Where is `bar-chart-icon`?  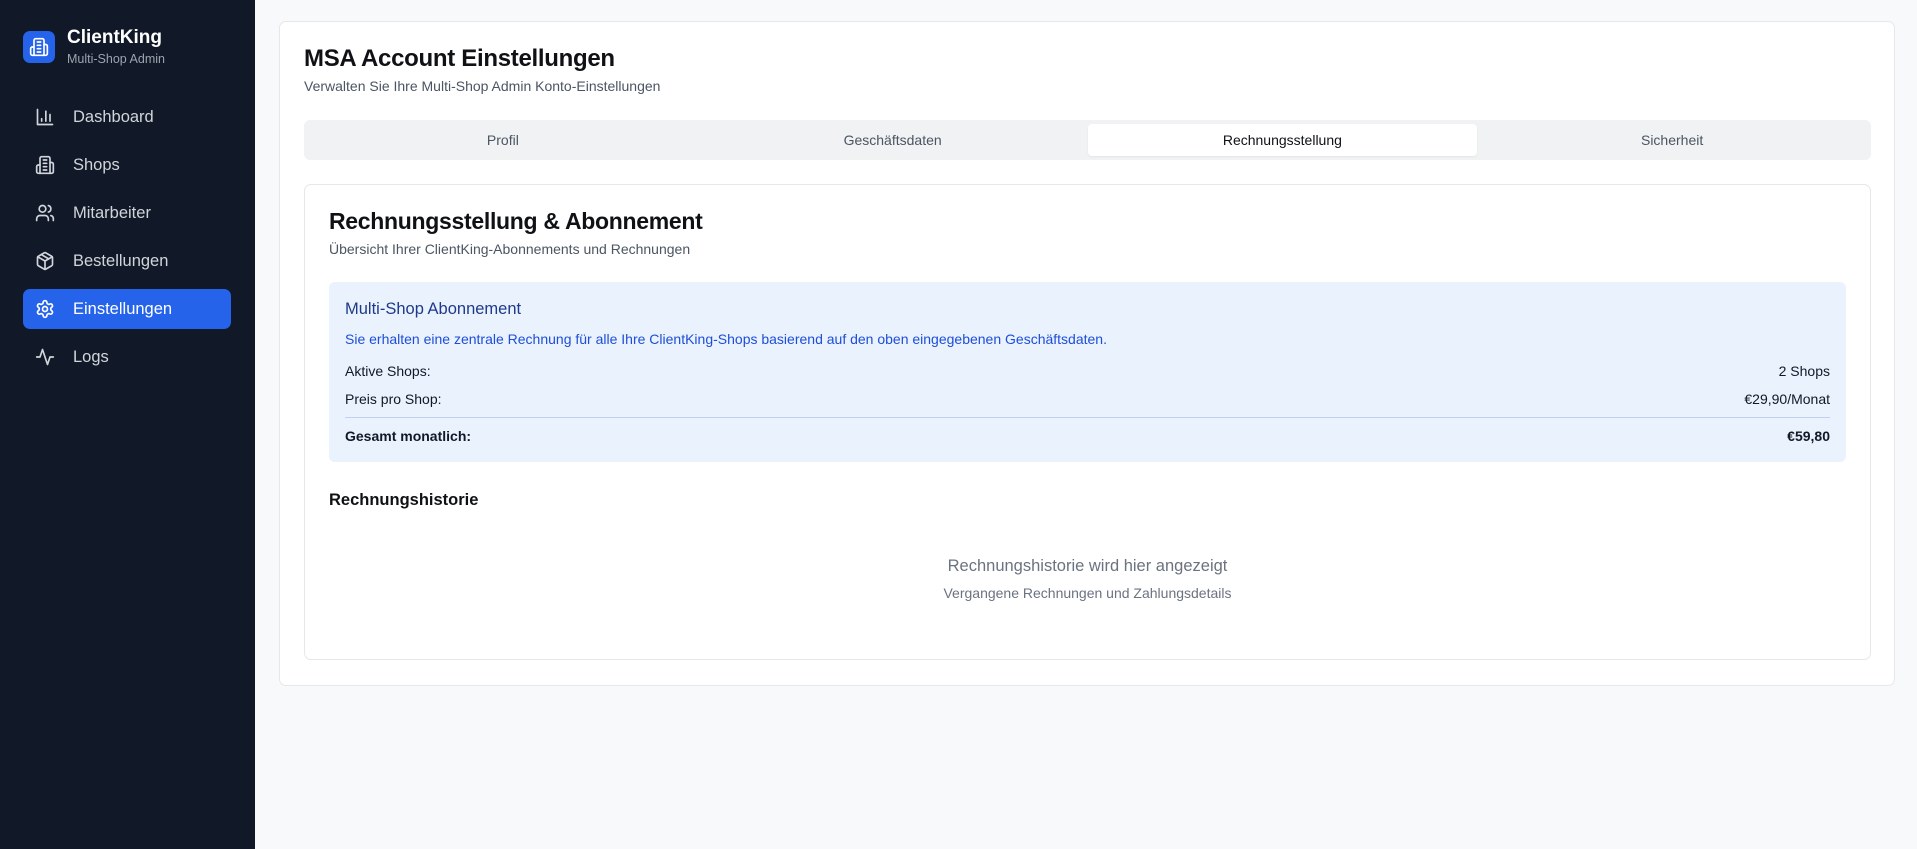
bar-chart-icon is located at coordinates (45, 117).